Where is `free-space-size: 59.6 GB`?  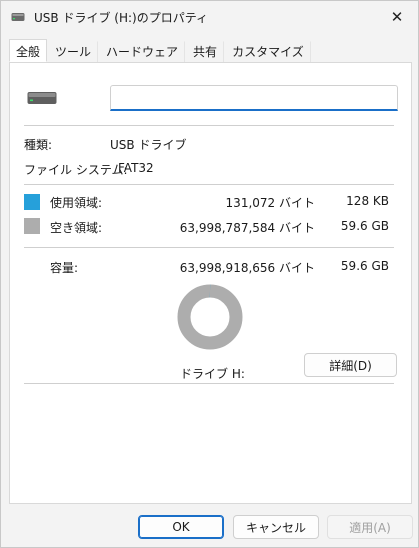 free-space-size: 59.6 GB is located at coordinates (364, 226).